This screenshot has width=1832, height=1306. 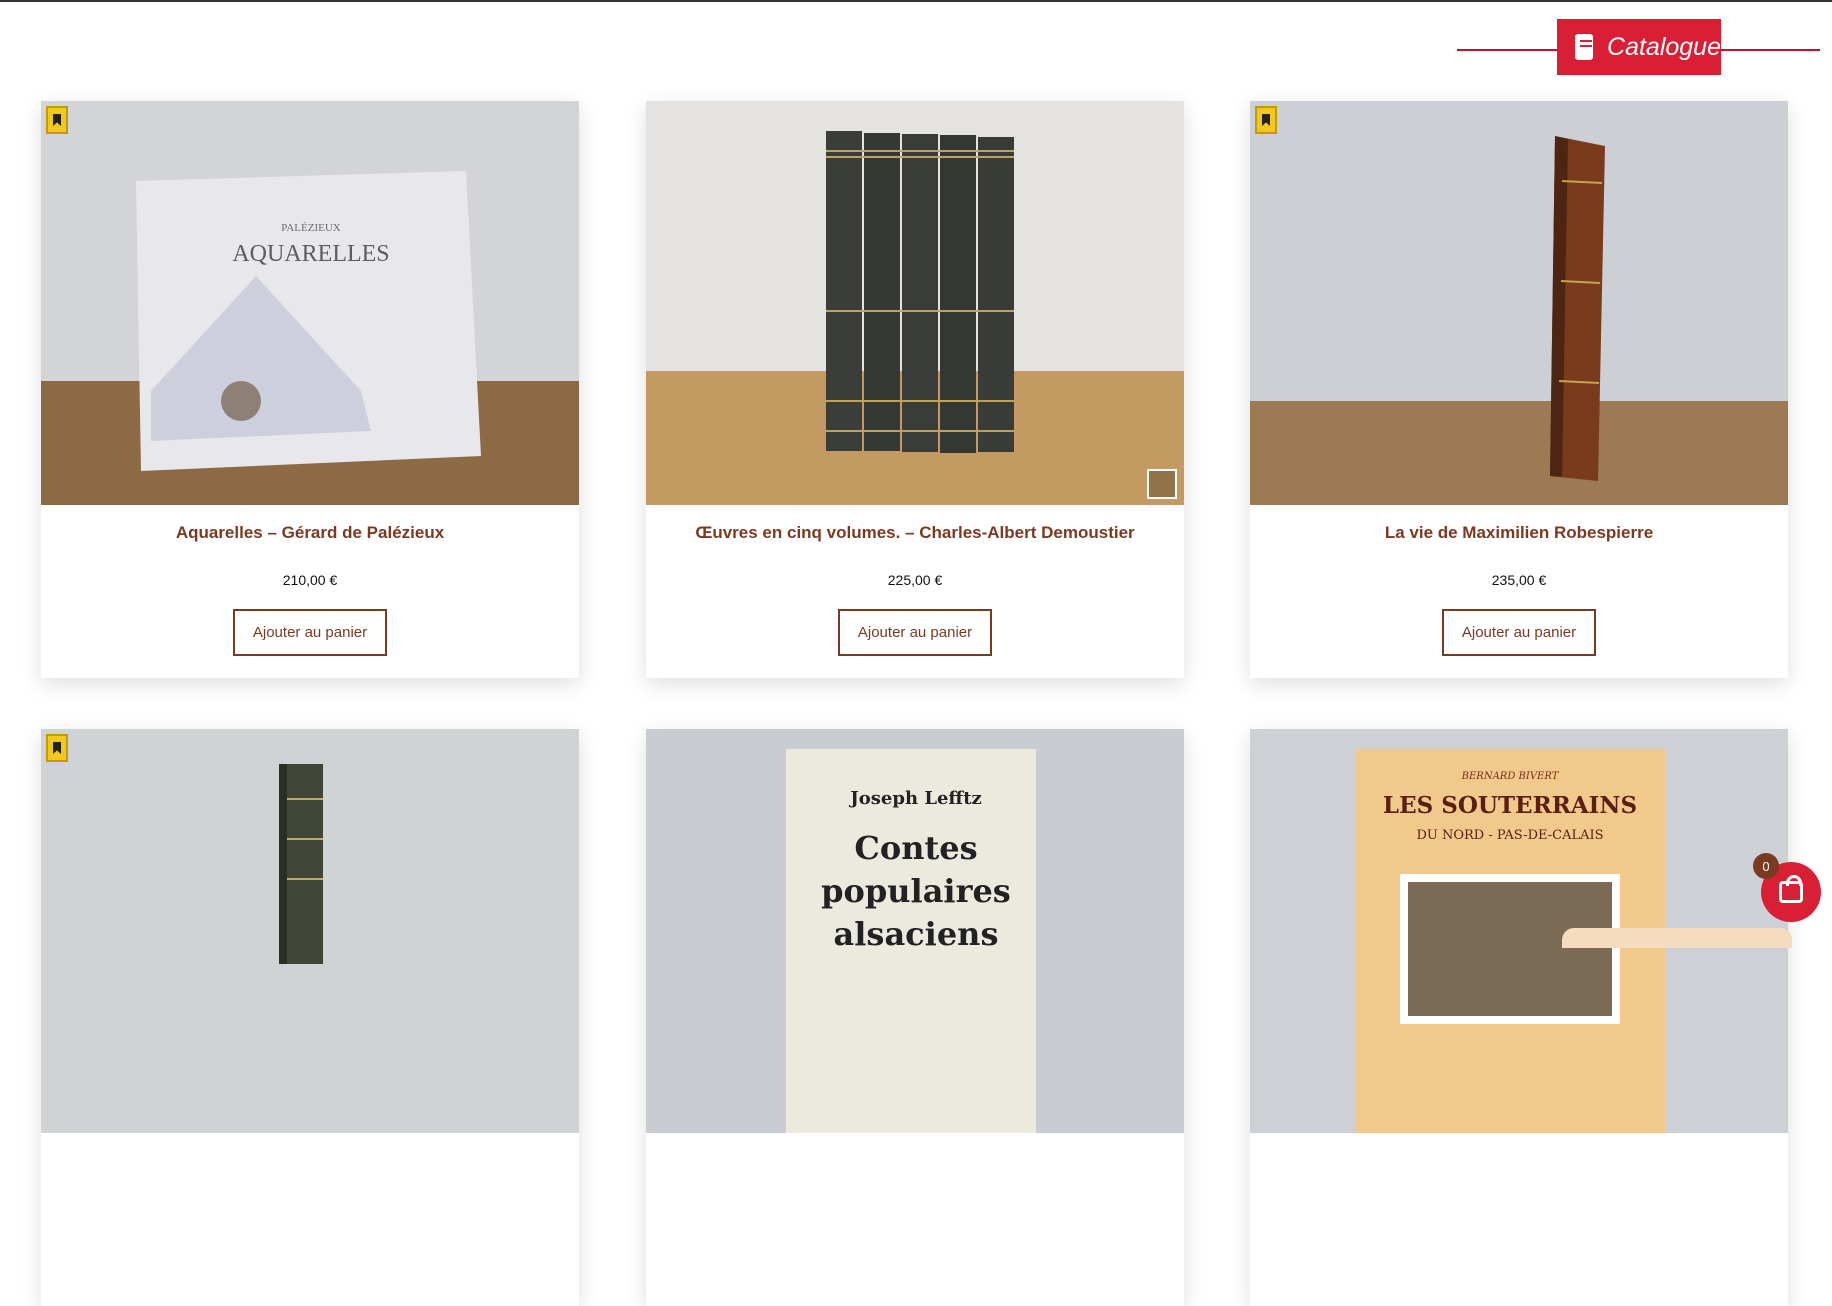 I want to click on cover-author: PALÉZIEUX, so click(x=311, y=228).